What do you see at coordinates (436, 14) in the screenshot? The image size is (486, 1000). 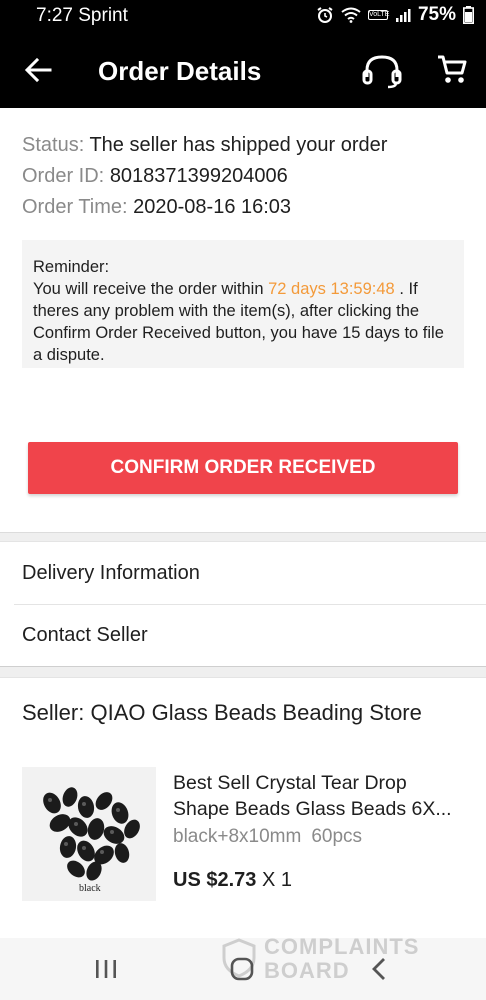 I see `battery-percent: 75%` at bounding box center [436, 14].